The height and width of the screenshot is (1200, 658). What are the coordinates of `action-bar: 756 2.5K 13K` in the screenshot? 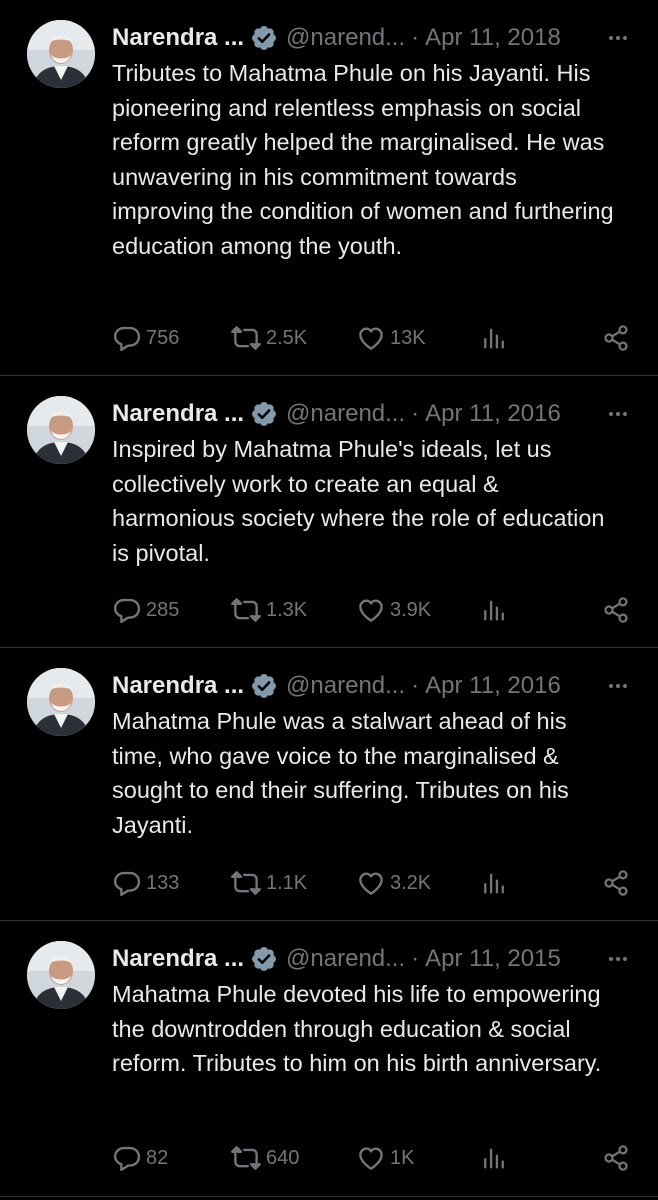 It's located at (371, 338).